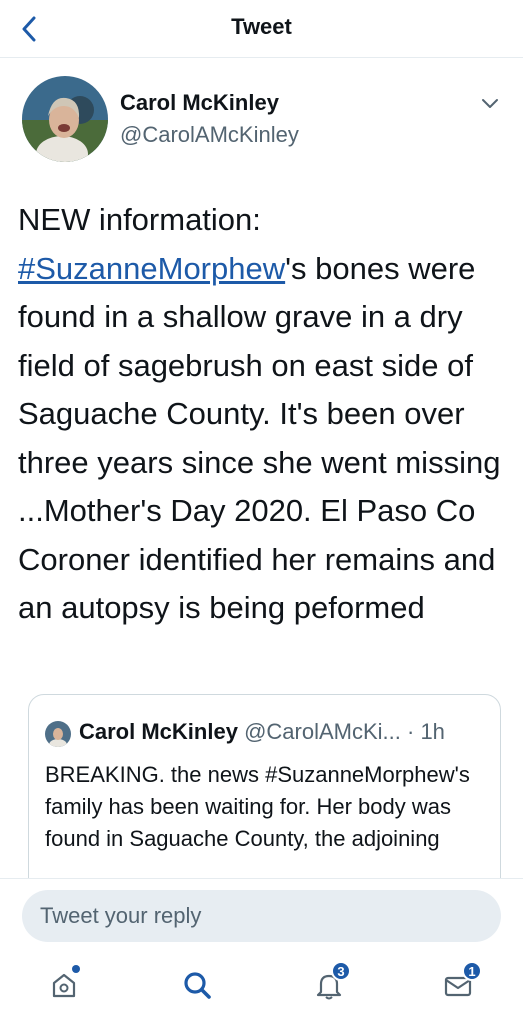  I want to click on more-options-button, so click(490, 104).